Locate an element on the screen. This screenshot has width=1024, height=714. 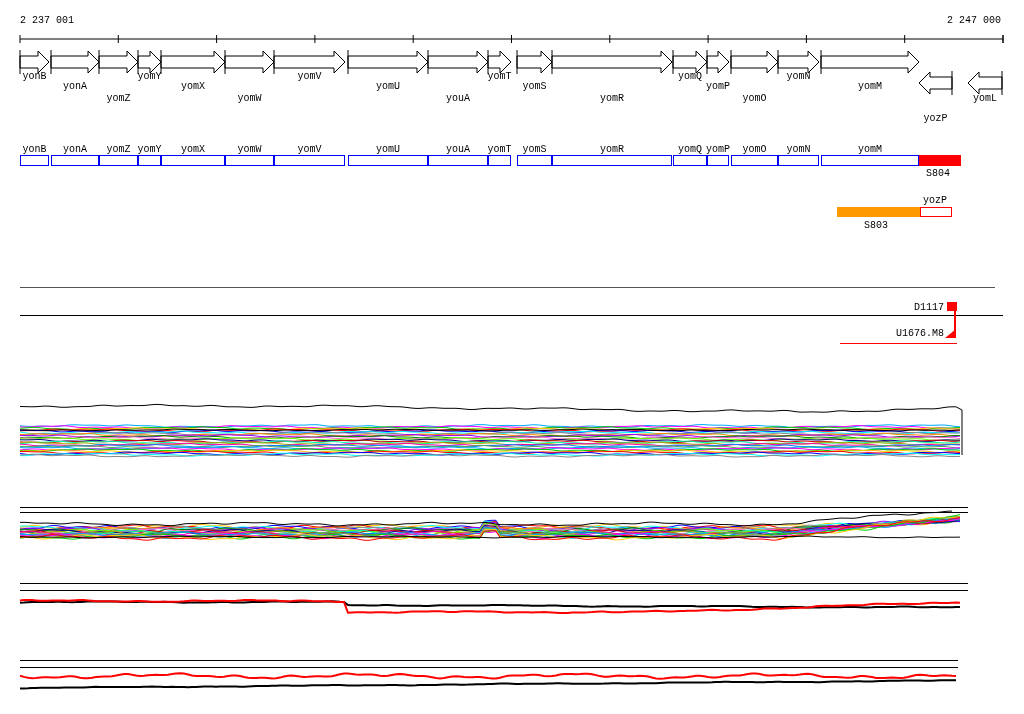
gene-box-label: yomX is located at coordinates (193, 149).